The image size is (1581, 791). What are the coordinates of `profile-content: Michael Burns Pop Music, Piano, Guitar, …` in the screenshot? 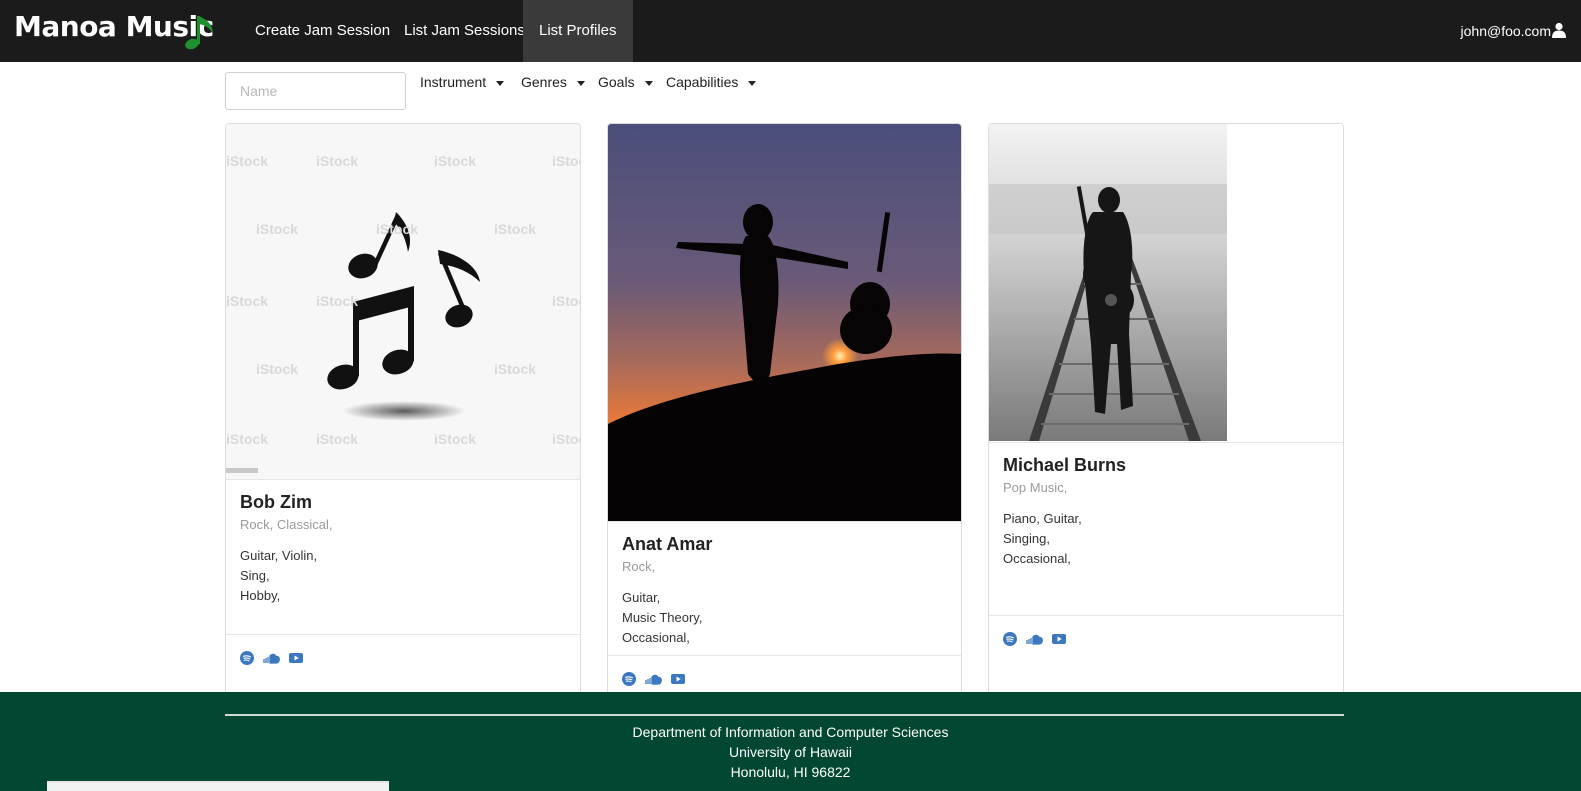 It's located at (1166, 505).